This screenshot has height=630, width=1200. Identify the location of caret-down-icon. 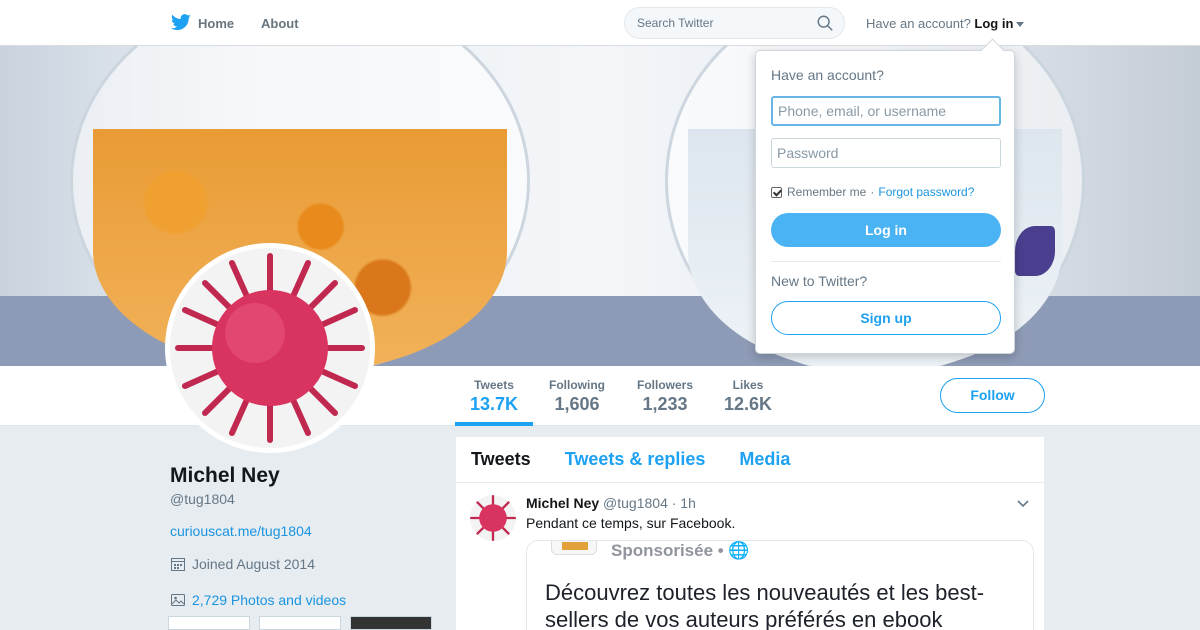
(1020, 25).